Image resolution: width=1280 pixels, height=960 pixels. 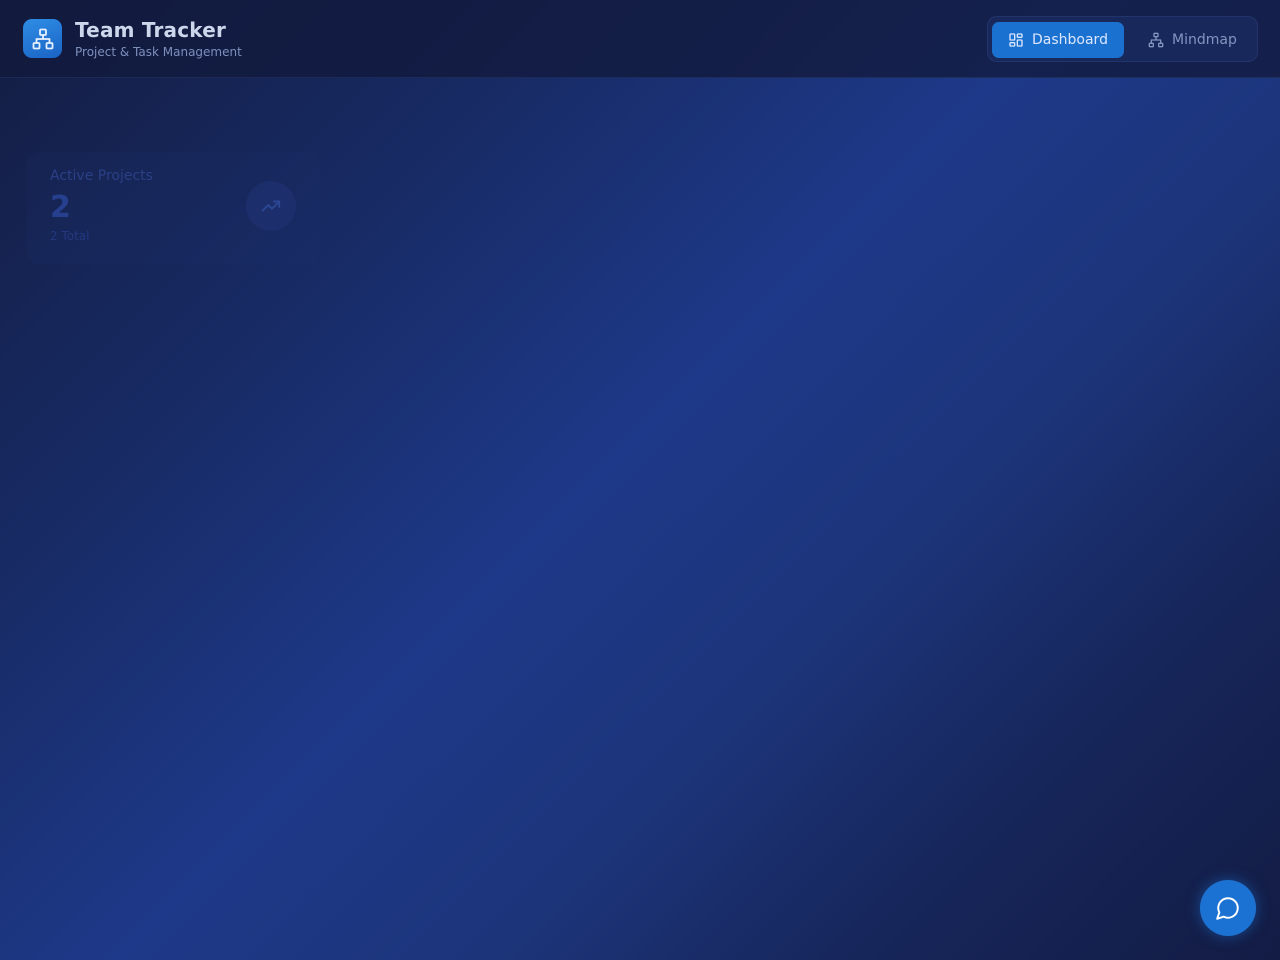 I want to click on mindmap-tab: Mindmap, so click(x=1194, y=40).